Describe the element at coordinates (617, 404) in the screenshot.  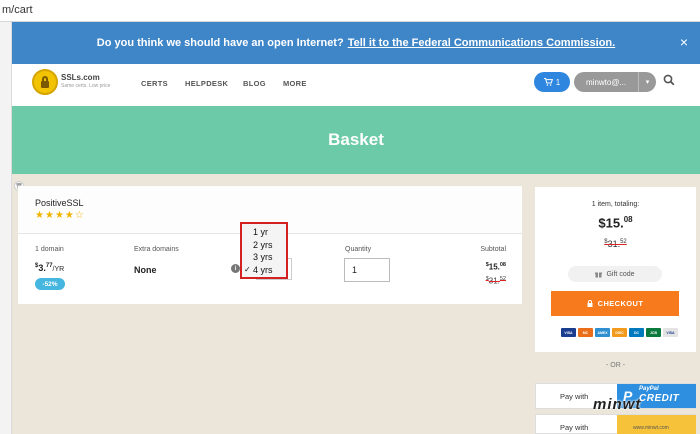
I see `watermark: minwt` at that location.